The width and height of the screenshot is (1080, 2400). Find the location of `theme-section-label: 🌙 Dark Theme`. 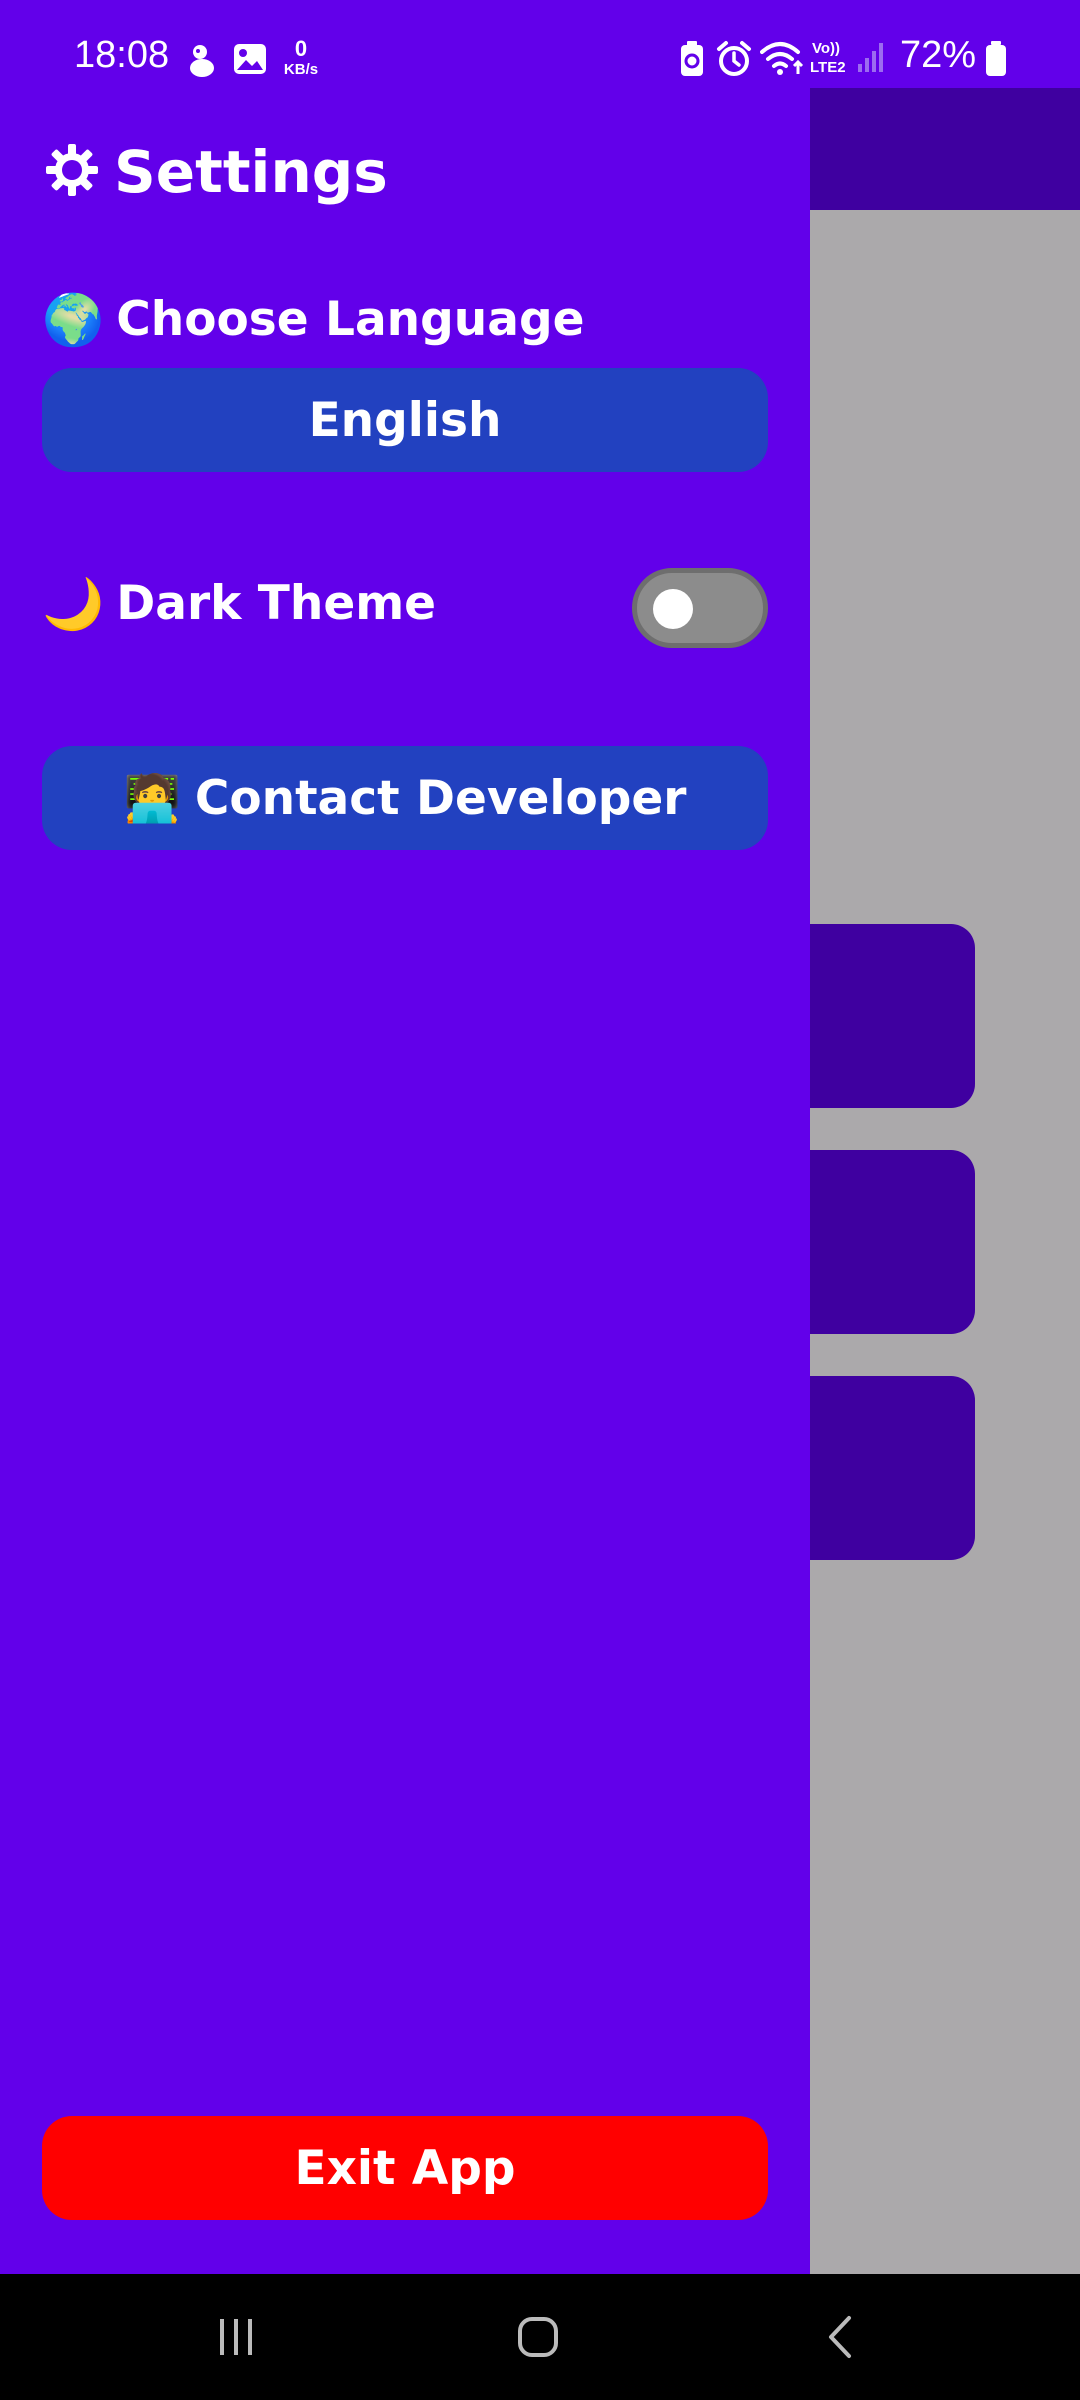

theme-section-label: 🌙 Dark Theme is located at coordinates (239, 603).